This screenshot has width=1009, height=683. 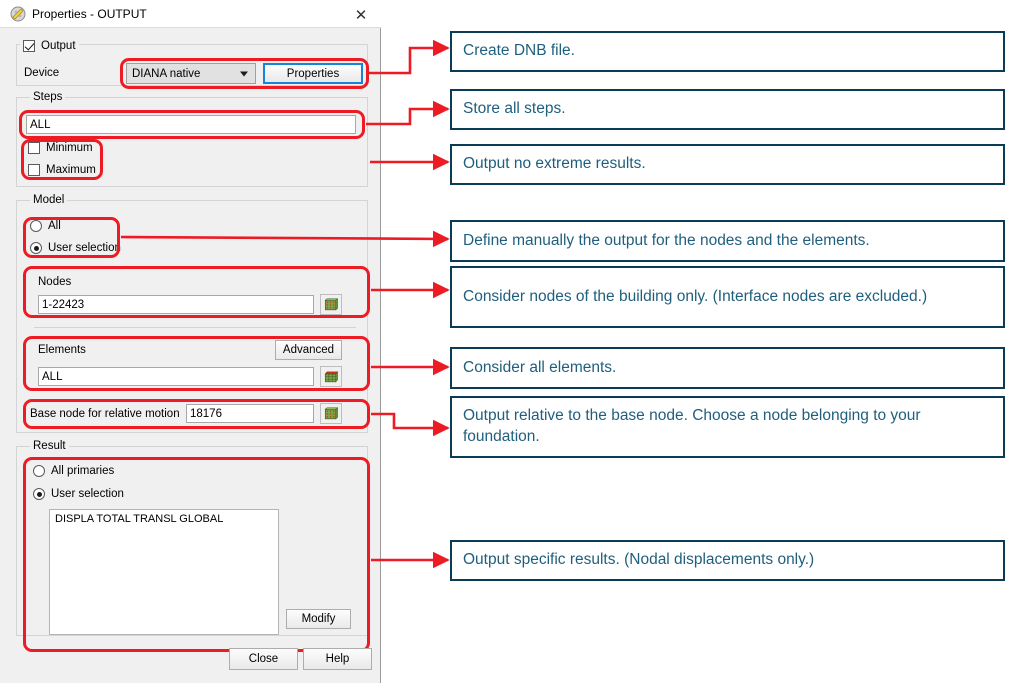 What do you see at coordinates (105, 414) in the screenshot?
I see `base-node-label: Base node for relative motion` at bounding box center [105, 414].